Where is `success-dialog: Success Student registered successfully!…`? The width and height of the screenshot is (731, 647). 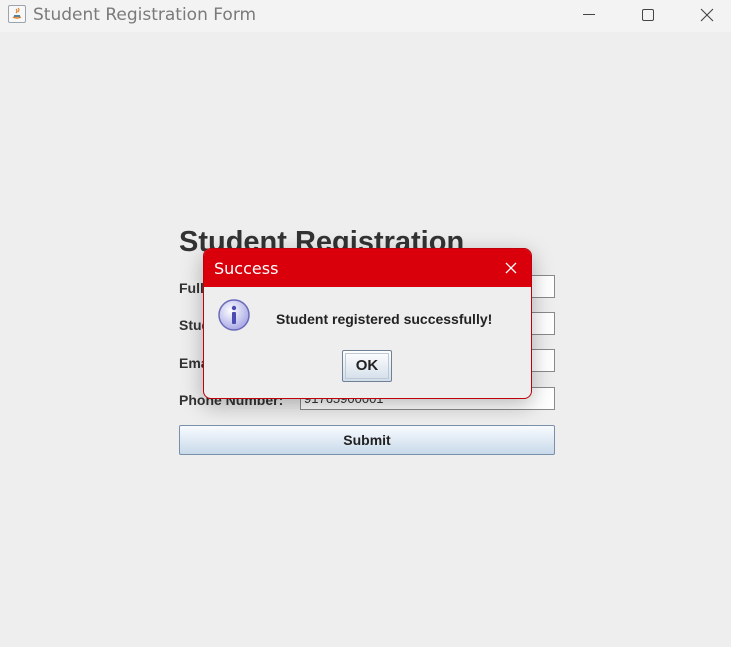 success-dialog: Success Student registered successfully!… is located at coordinates (367, 323).